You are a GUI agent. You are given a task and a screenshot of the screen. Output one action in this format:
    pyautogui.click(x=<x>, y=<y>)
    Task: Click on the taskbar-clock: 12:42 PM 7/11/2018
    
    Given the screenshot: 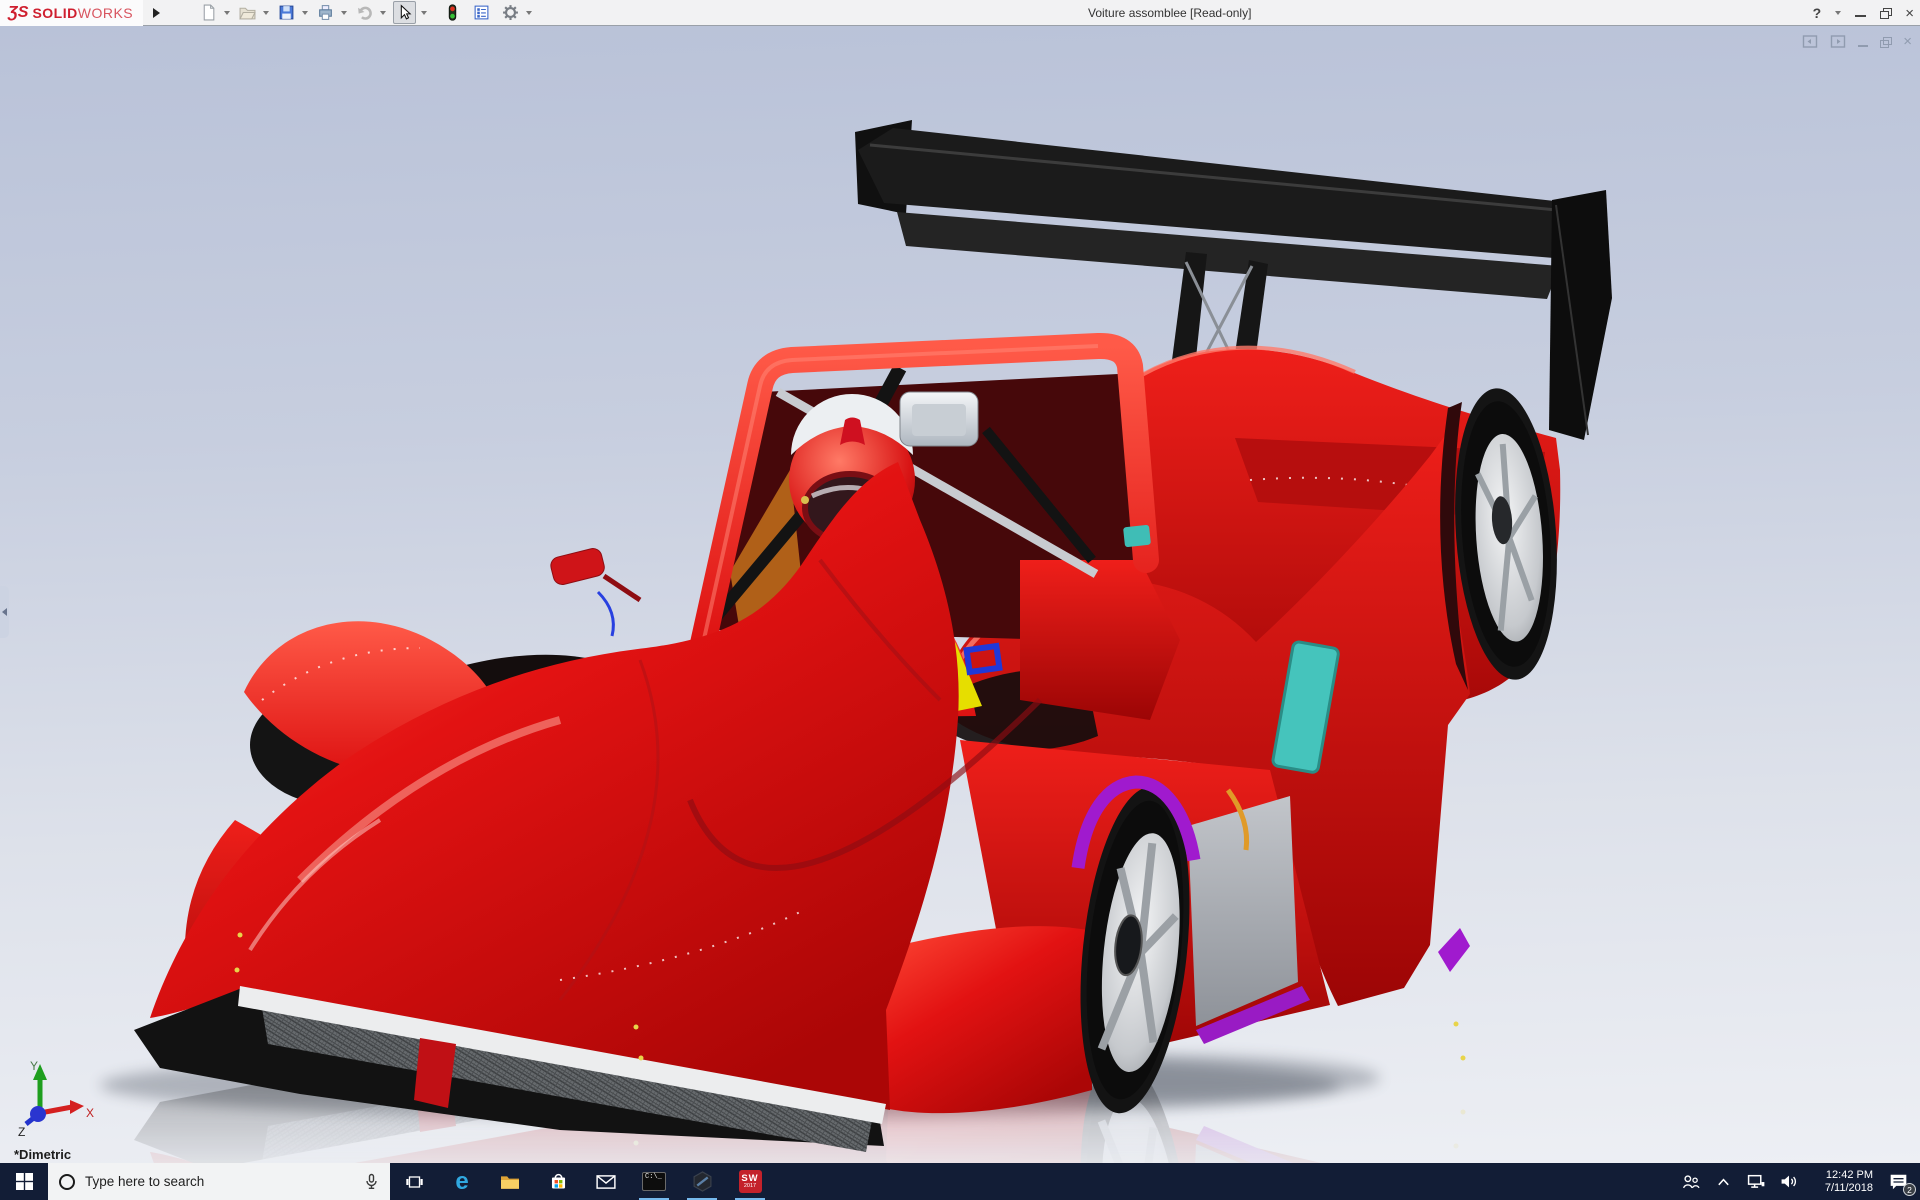 What is the action you would take?
    pyautogui.click(x=1842, y=1182)
    